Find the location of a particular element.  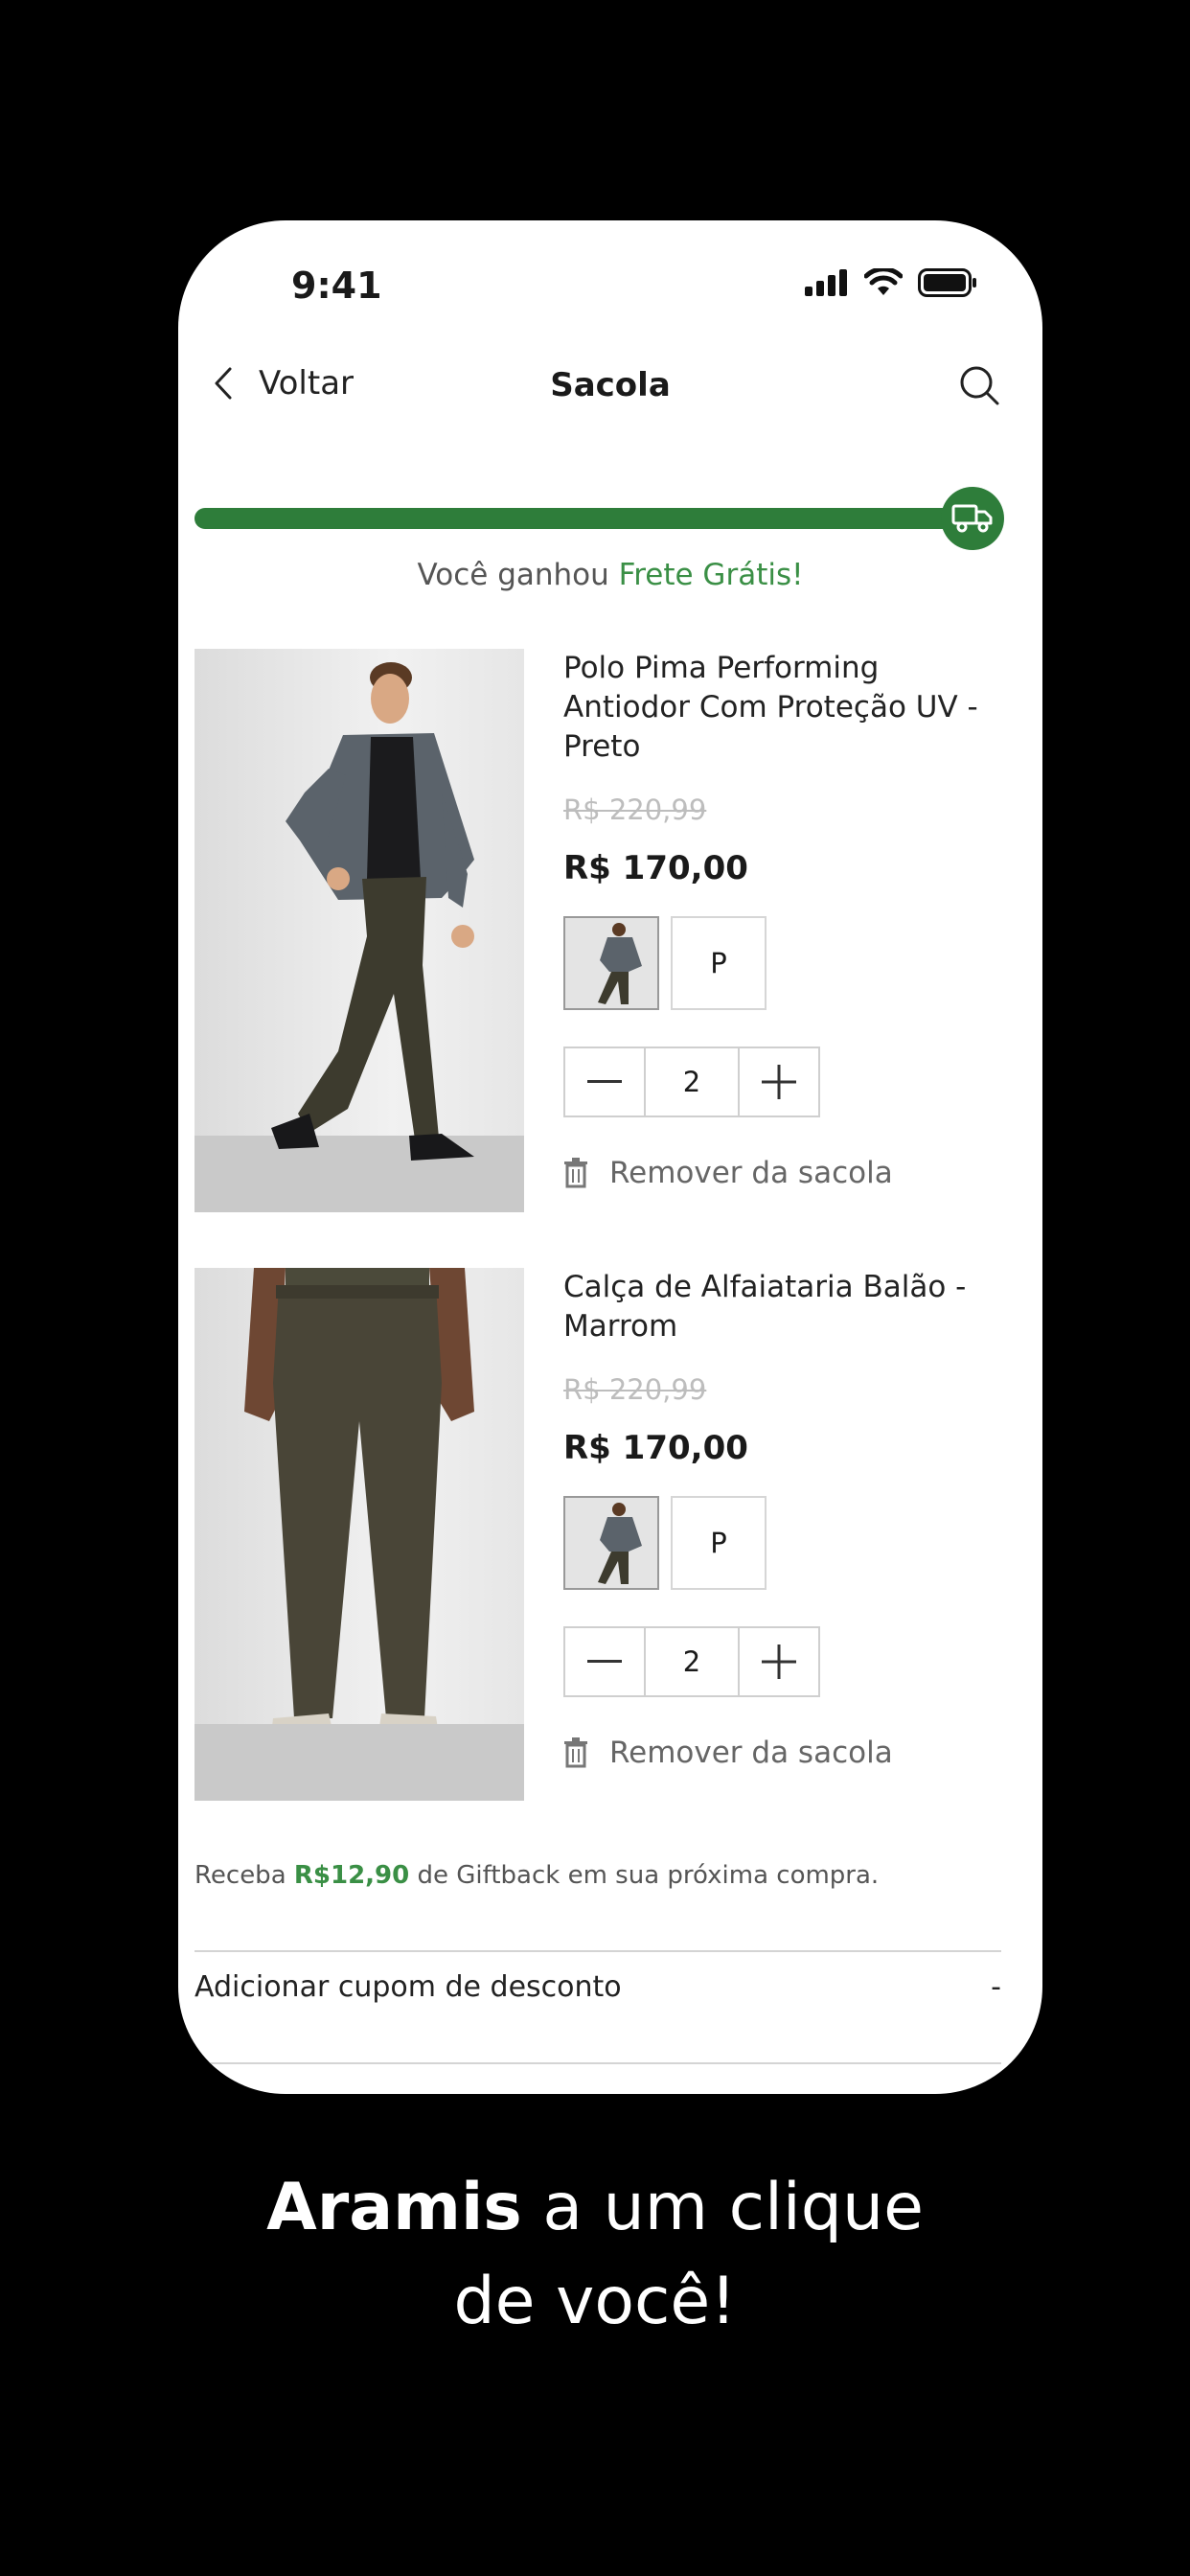

brand-name: Aramis is located at coordinates (394, 2207).